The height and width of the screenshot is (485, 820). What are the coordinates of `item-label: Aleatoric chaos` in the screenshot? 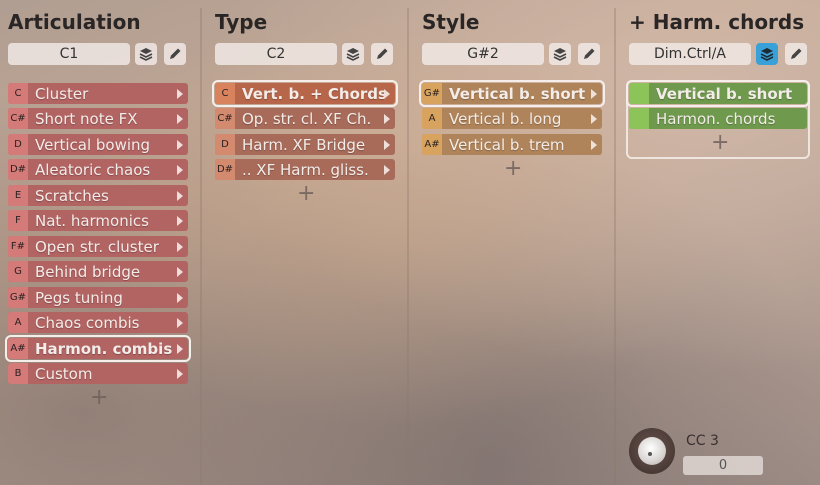 It's located at (93, 169).